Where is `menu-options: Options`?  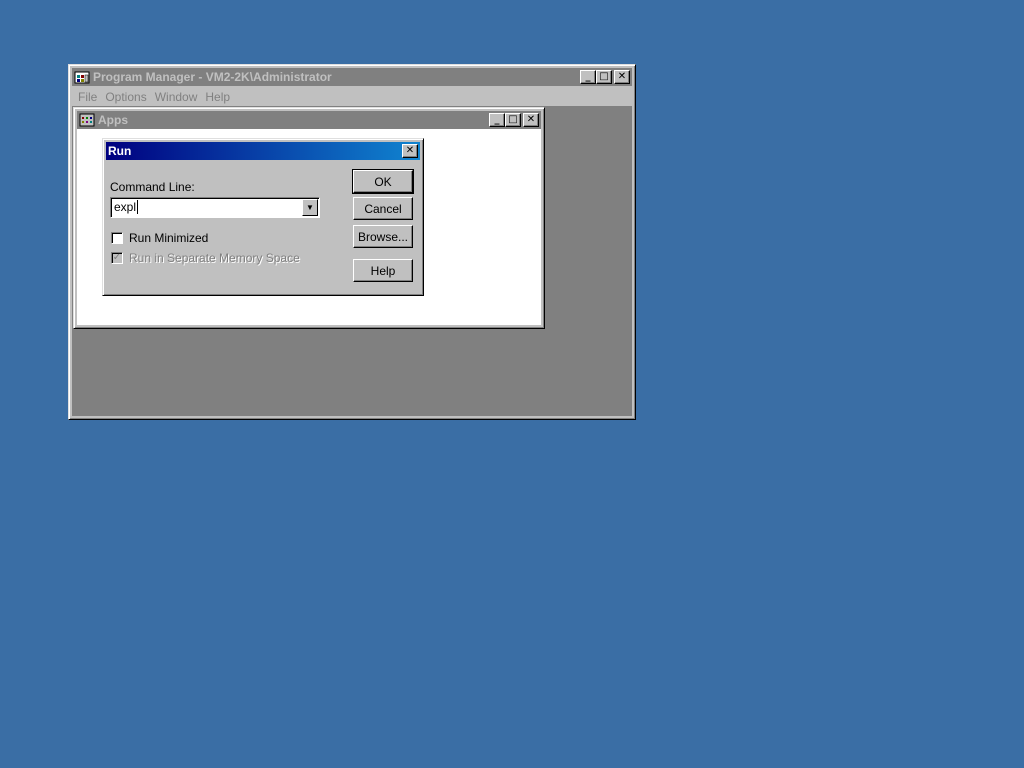 menu-options: Options is located at coordinates (125, 97).